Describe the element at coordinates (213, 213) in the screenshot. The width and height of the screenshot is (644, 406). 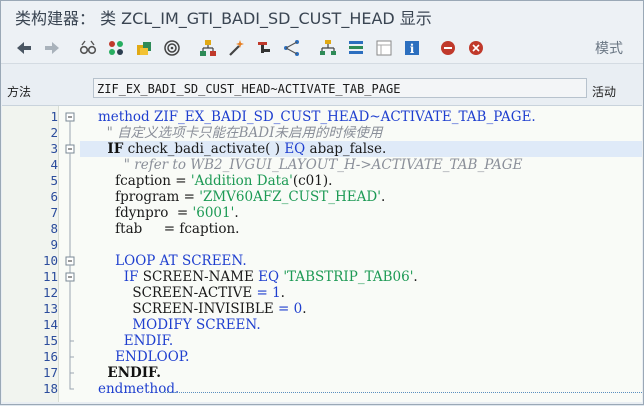
I see `code-token: '6001'` at that location.